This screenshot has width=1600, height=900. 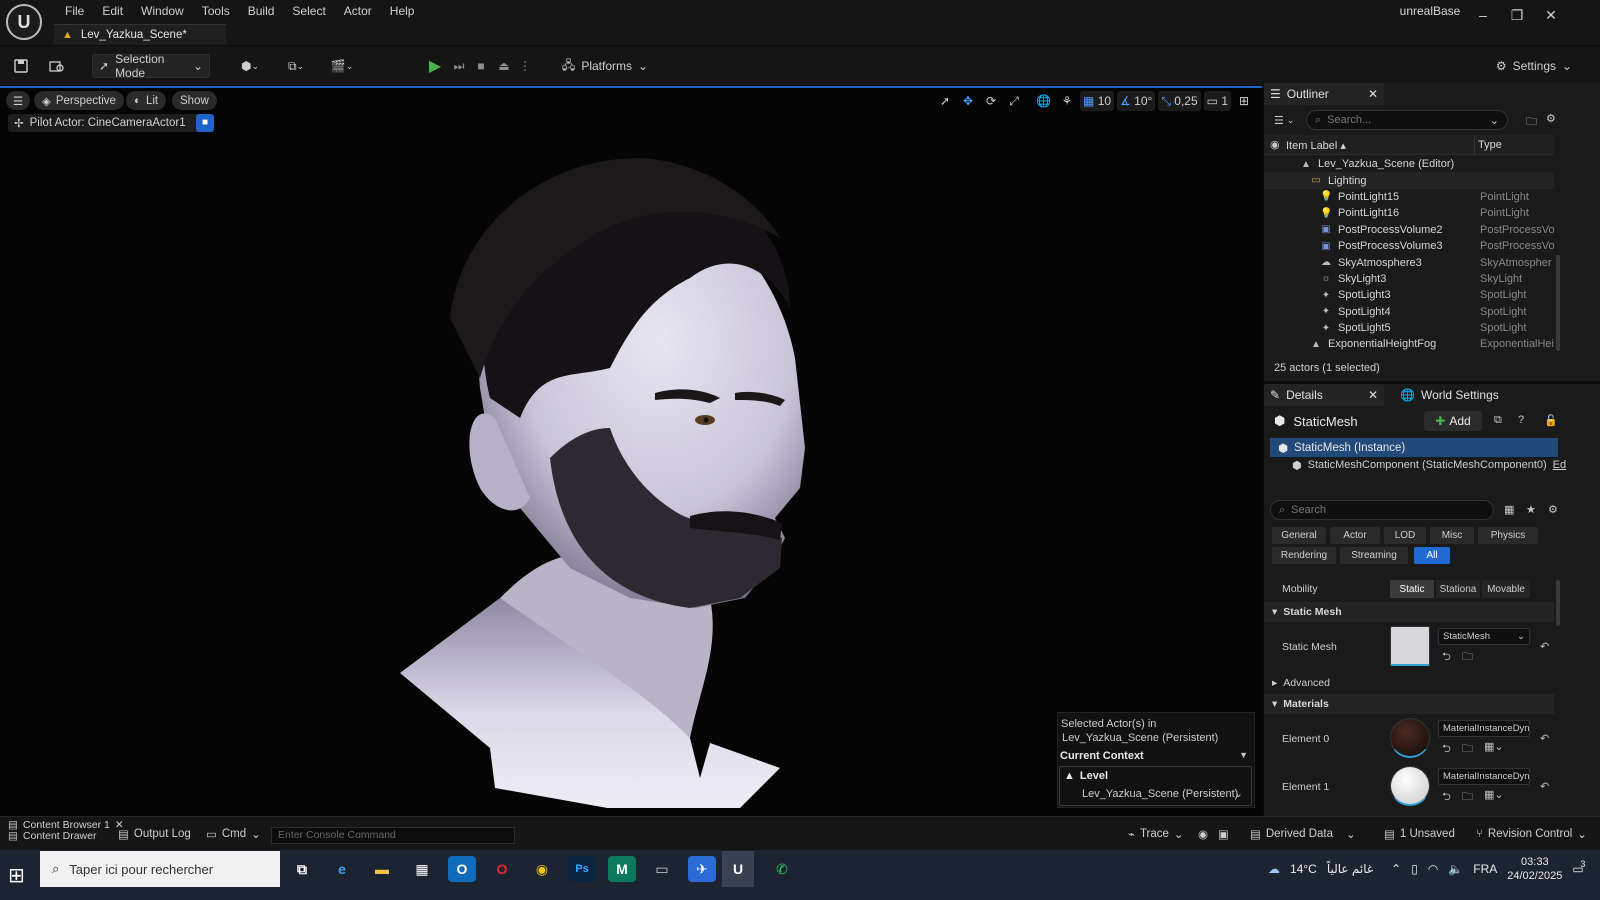 I want to click on surface-snap-icon: ⚘, so click(x=1067, y=101).